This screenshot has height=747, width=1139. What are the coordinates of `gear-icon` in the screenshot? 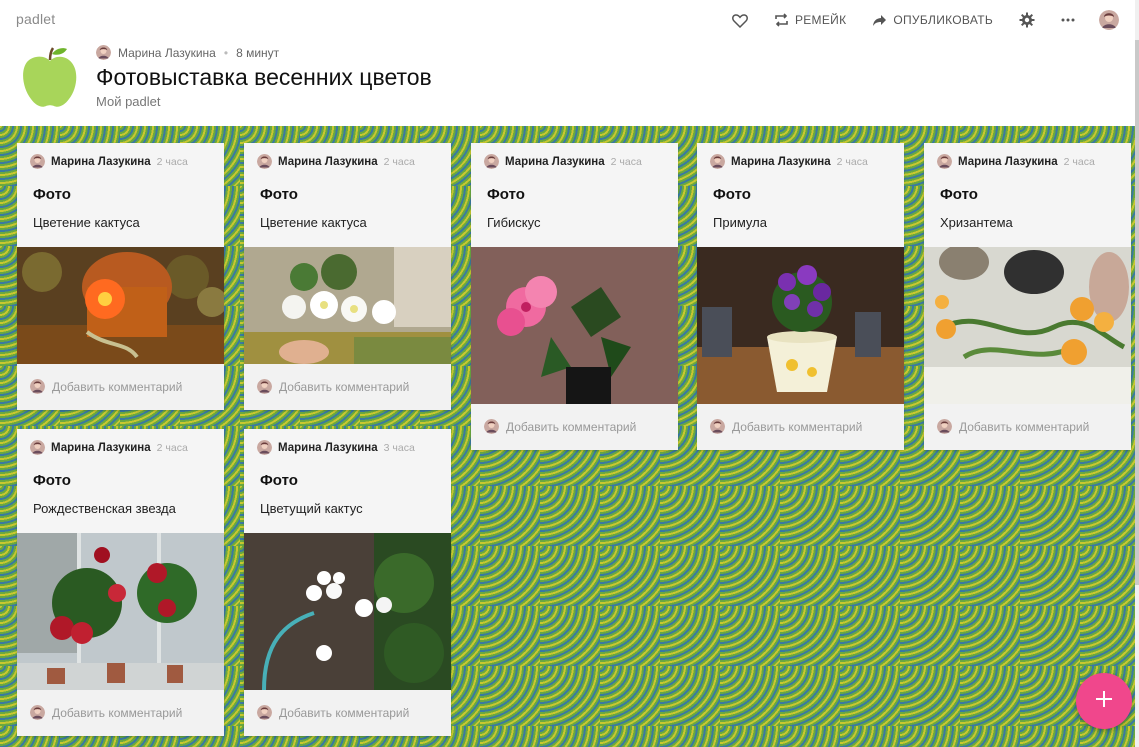 It's located at (1027, 20).